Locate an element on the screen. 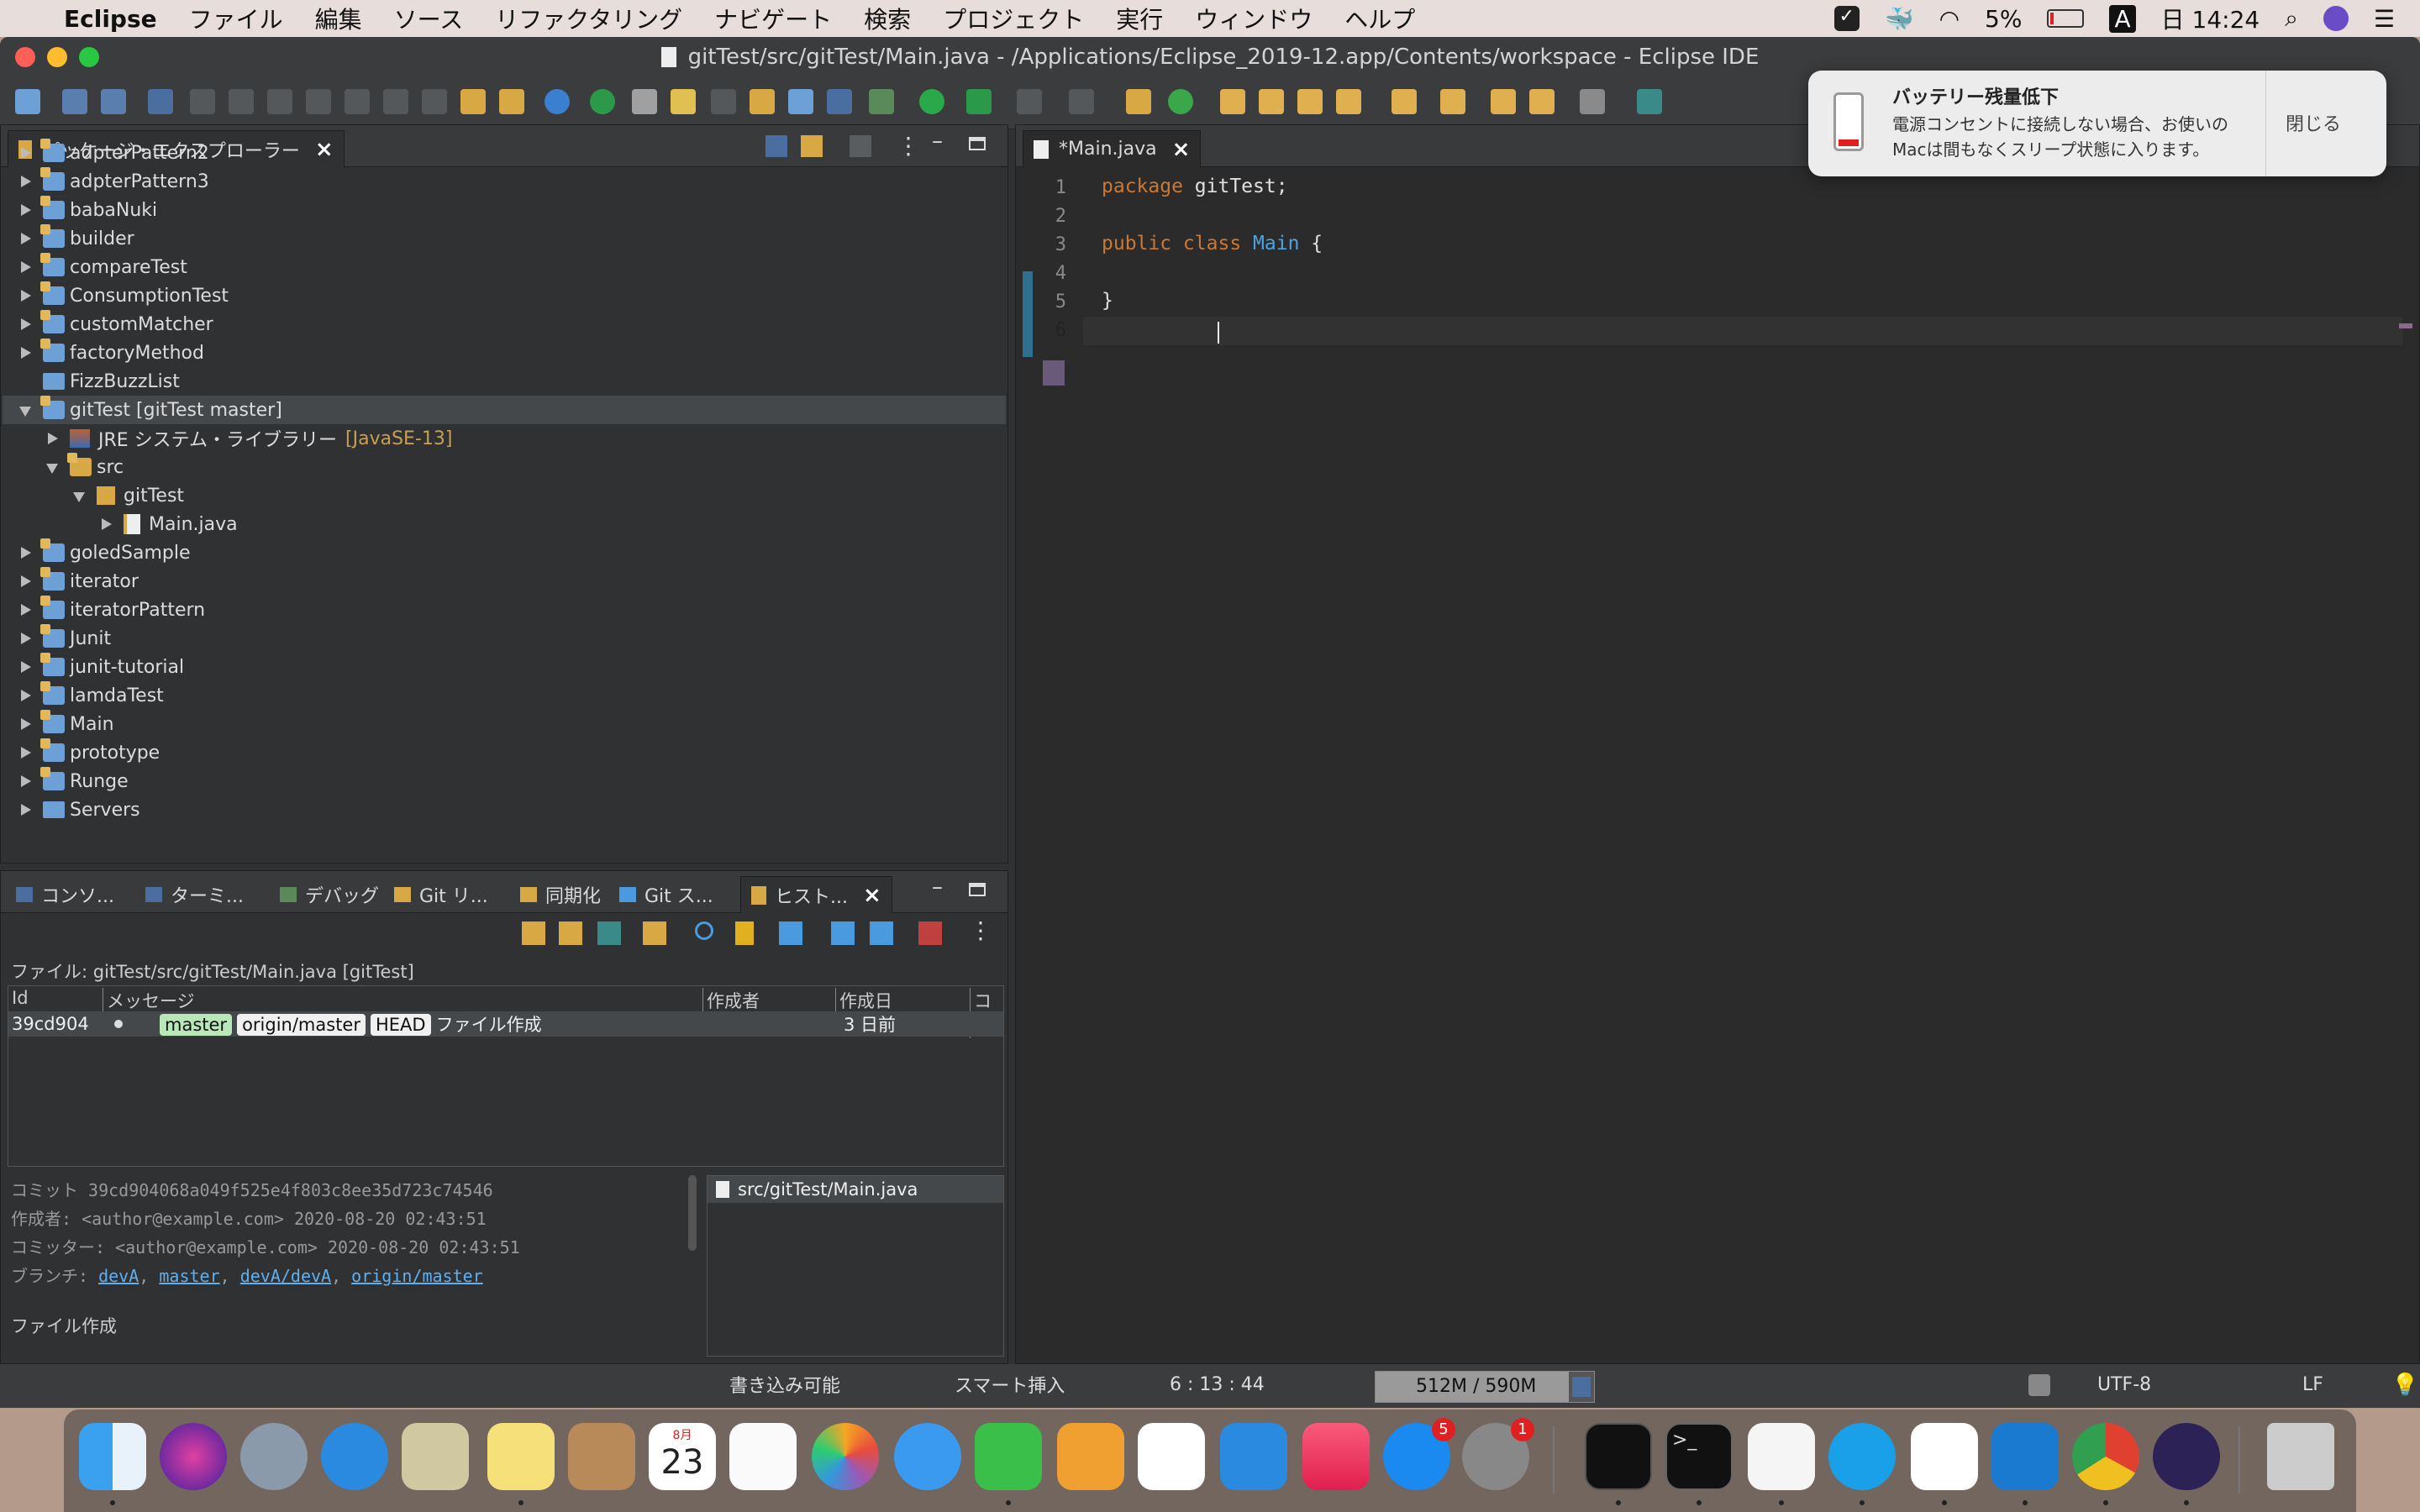 The height and width of the screenshot is (1512, 2420). step-over-icon is located at coordinates (396, 101).